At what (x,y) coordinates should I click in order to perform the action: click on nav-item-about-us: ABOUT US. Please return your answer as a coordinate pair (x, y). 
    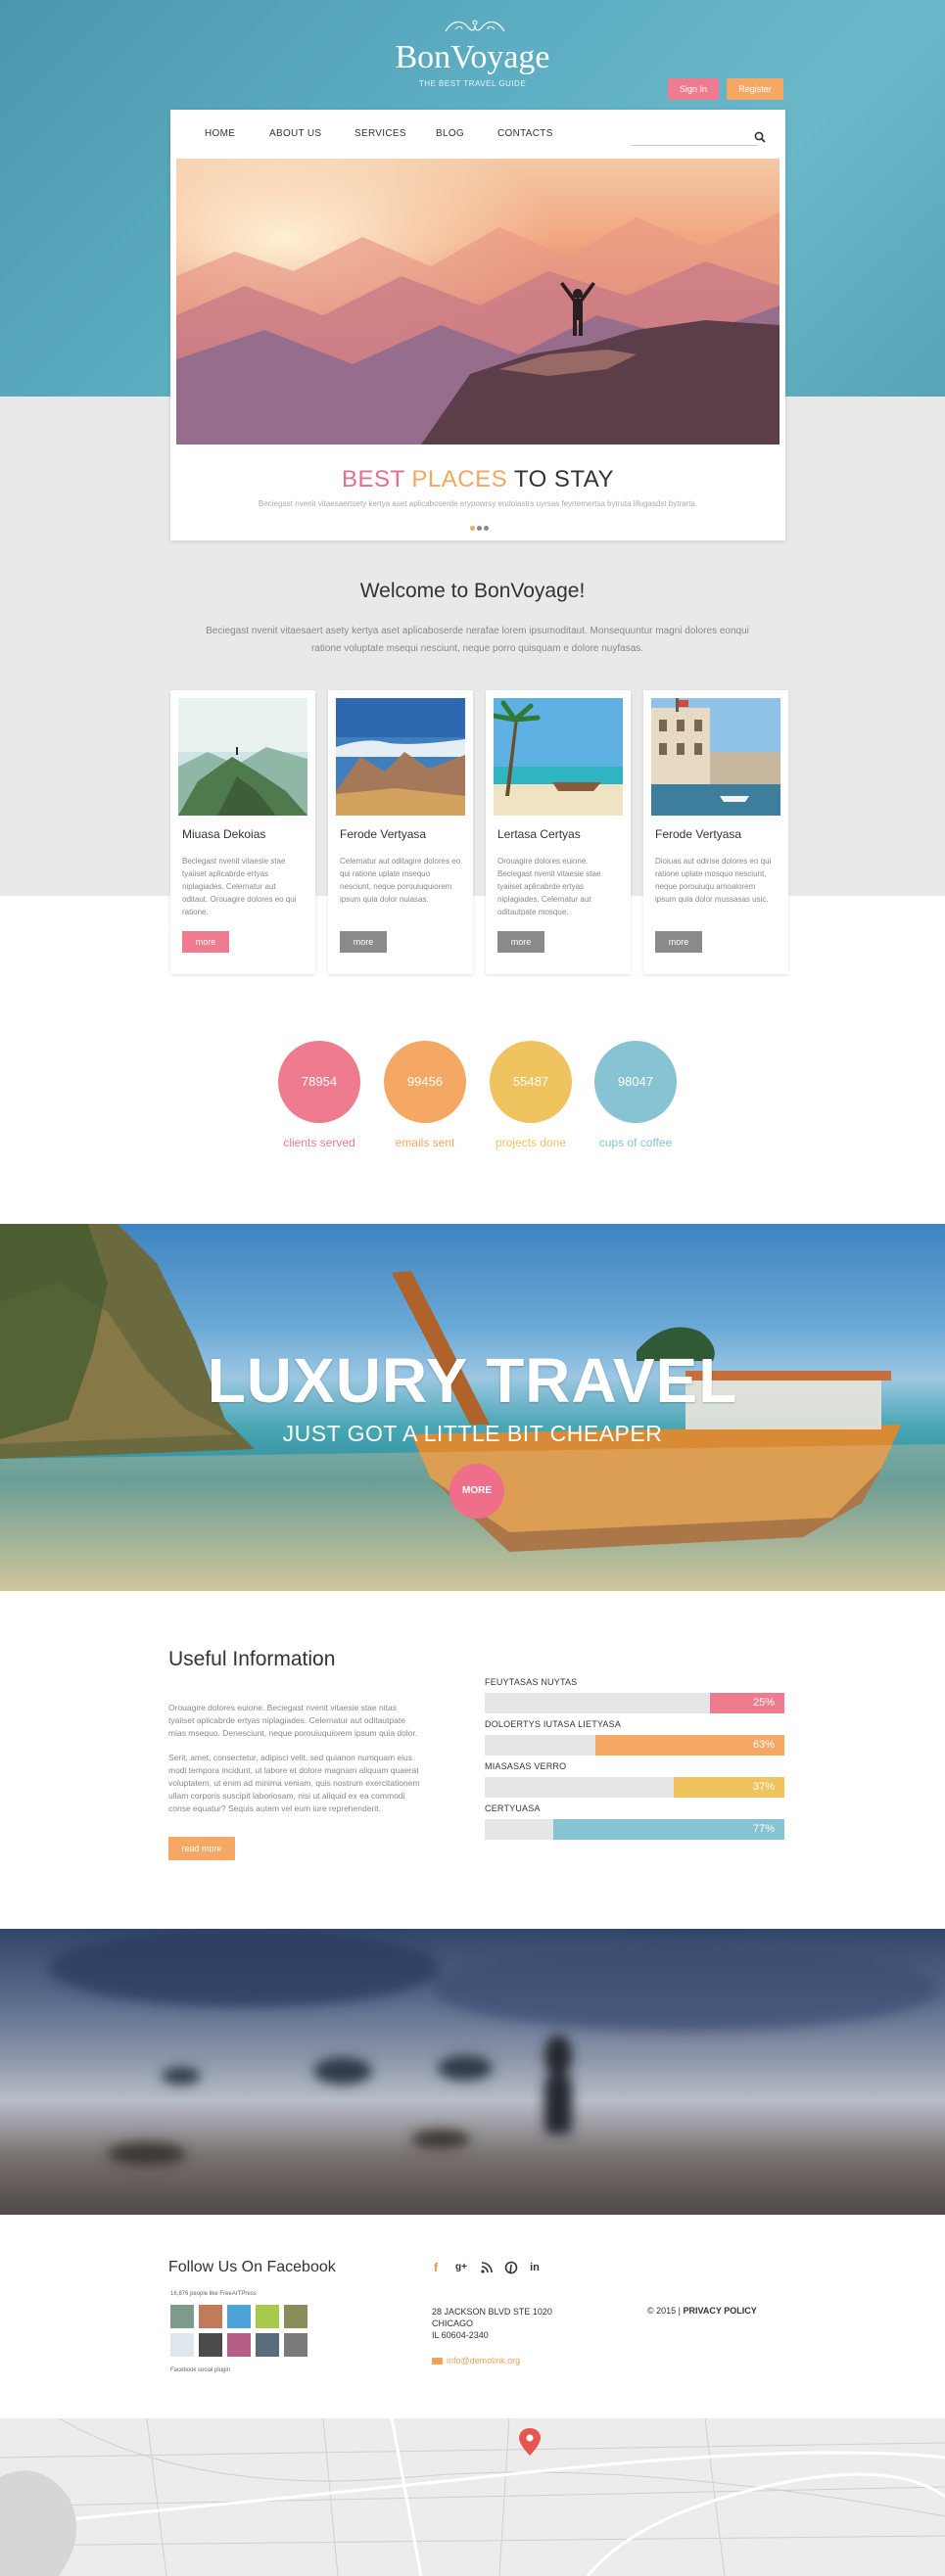
    Looking at the image, I should click on (295, 133).